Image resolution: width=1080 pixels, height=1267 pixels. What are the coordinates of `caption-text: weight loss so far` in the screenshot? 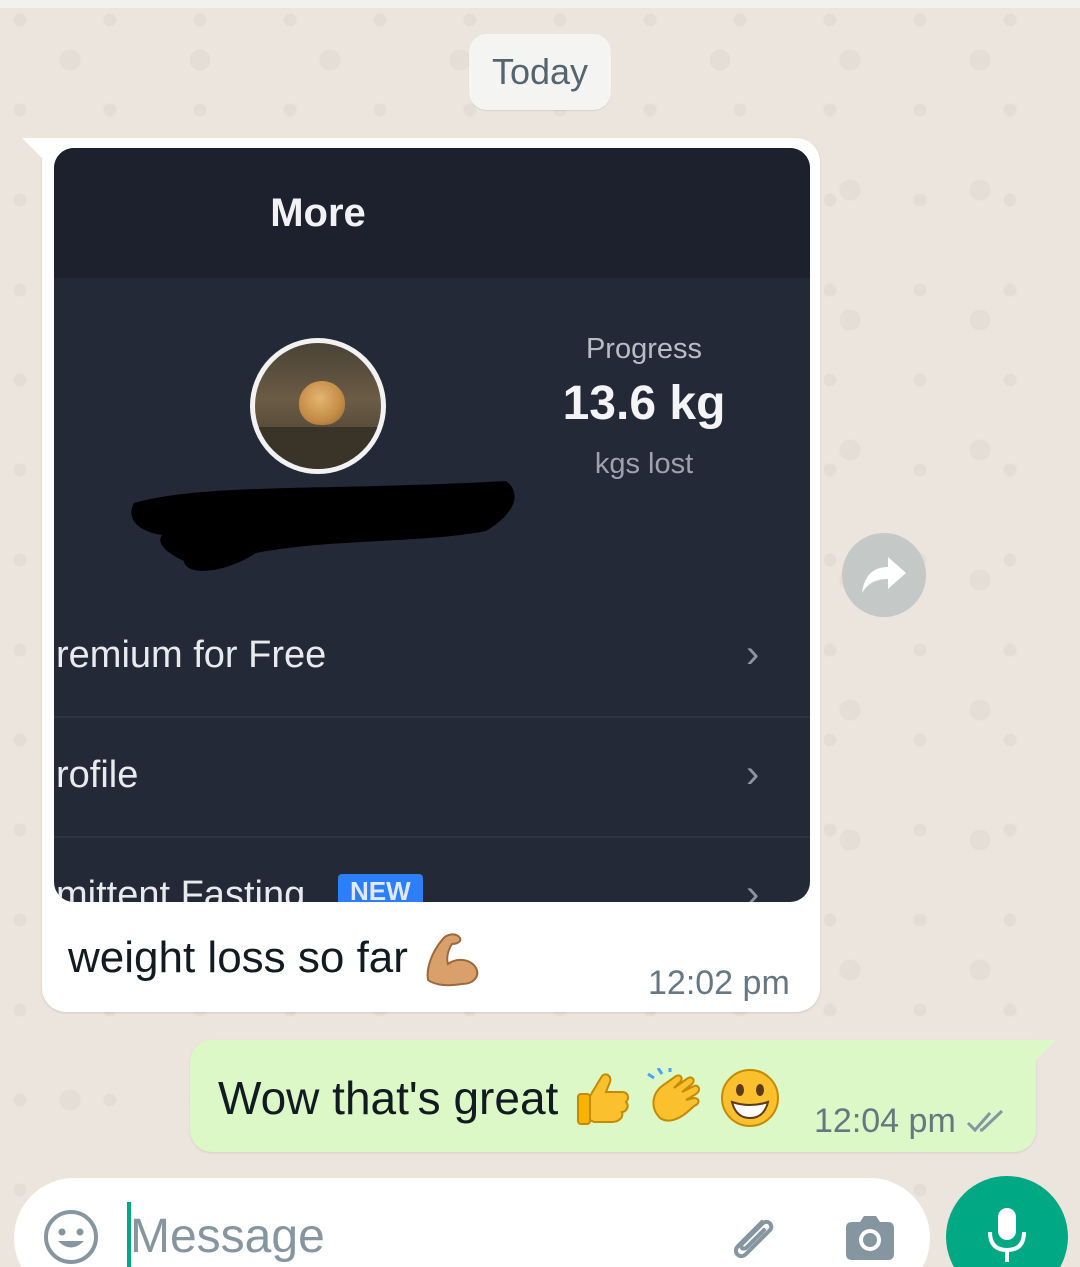 It's located at (238, 957).